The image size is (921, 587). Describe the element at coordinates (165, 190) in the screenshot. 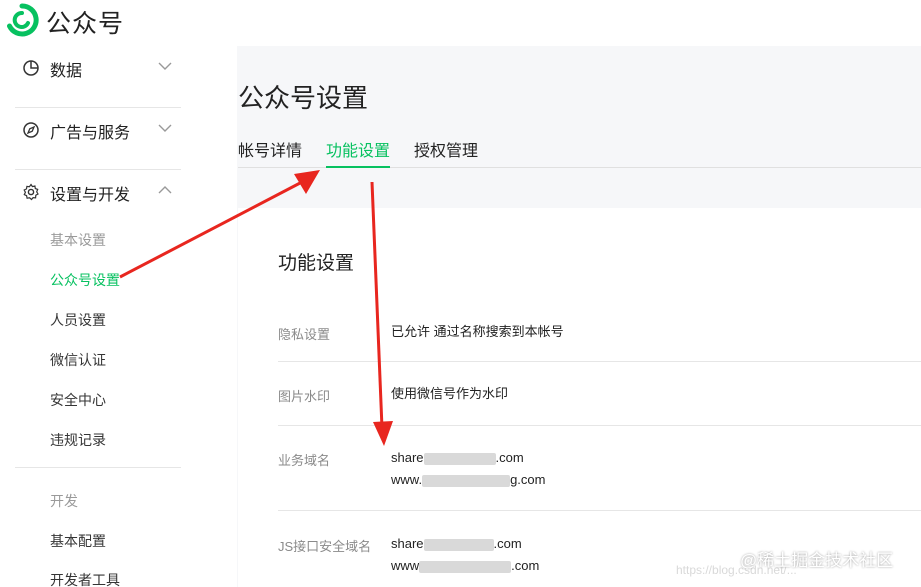

I see `chevron-up-icon` at that location.